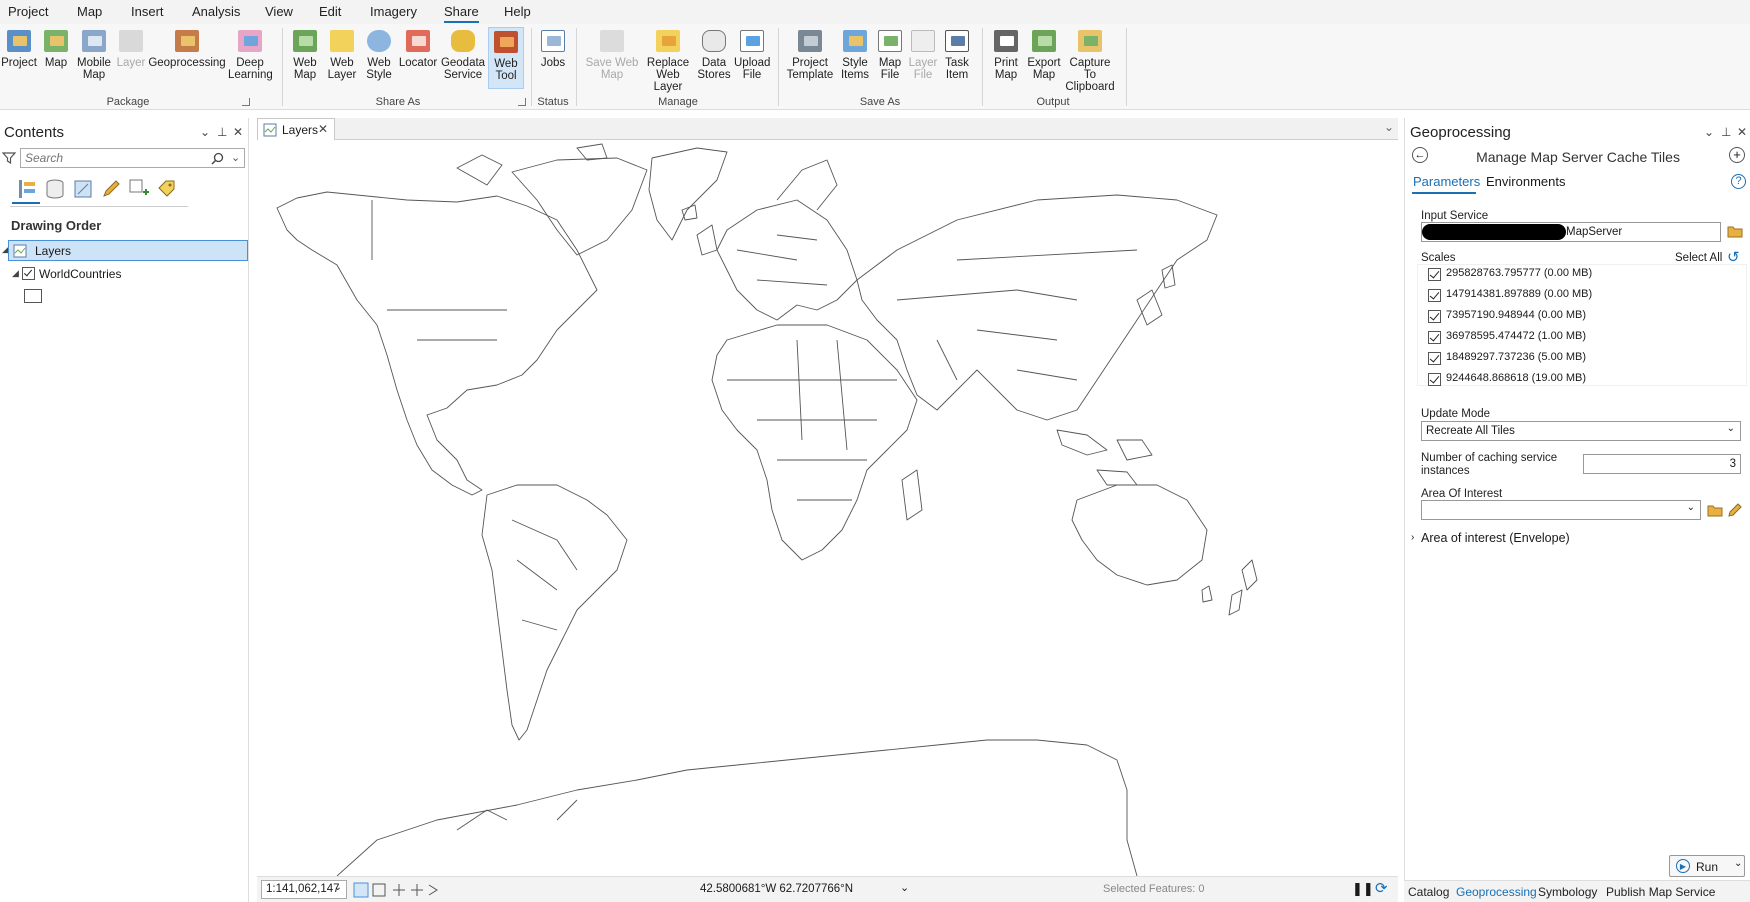  I want to click on aoi-envelope-section: Area of interest (Envelope), so click(1495, 538).